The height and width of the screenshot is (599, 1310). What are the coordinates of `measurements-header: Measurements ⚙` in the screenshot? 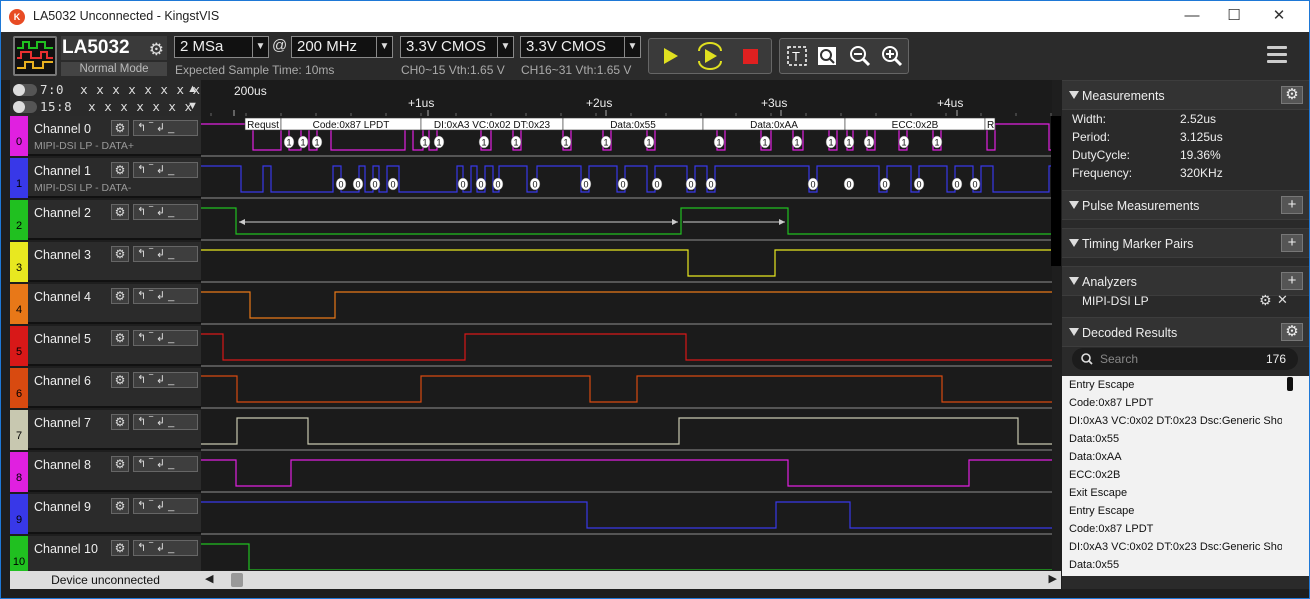 It's located at (1185, 95).